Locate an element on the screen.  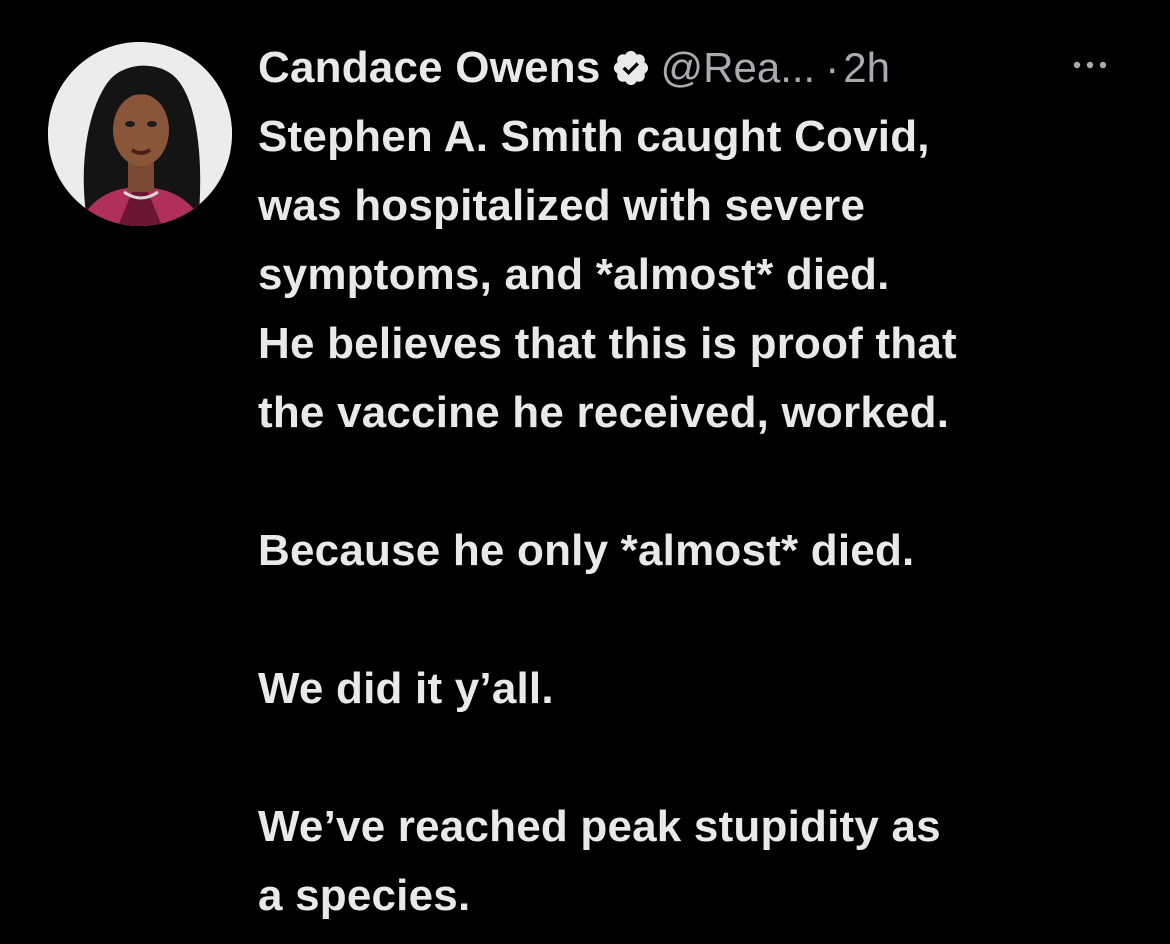
text-line: We did it y’all. is located at coordinates (406, 688).